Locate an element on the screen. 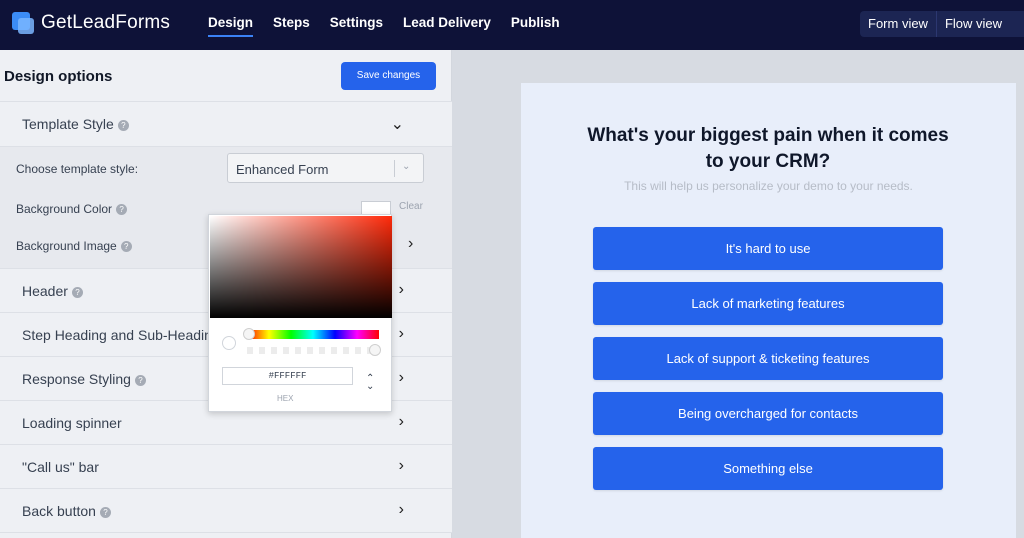 Image resolution: width=1024 pixels, height=538 pixels. select-divider is located at coordinates (394, 168).